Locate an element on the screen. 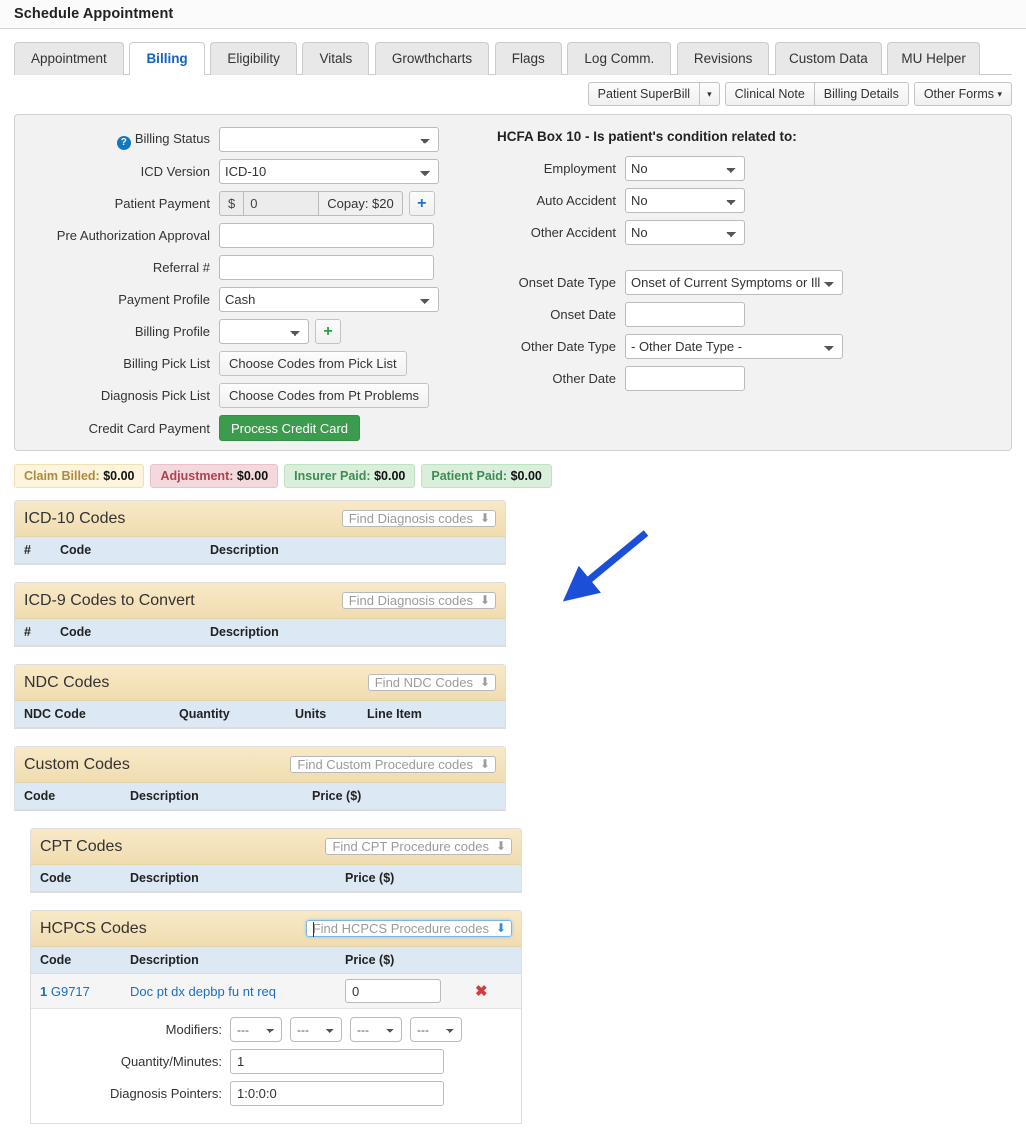  field-icd-version: ICD Version ICD-10 is located at coordinates (244, 171).